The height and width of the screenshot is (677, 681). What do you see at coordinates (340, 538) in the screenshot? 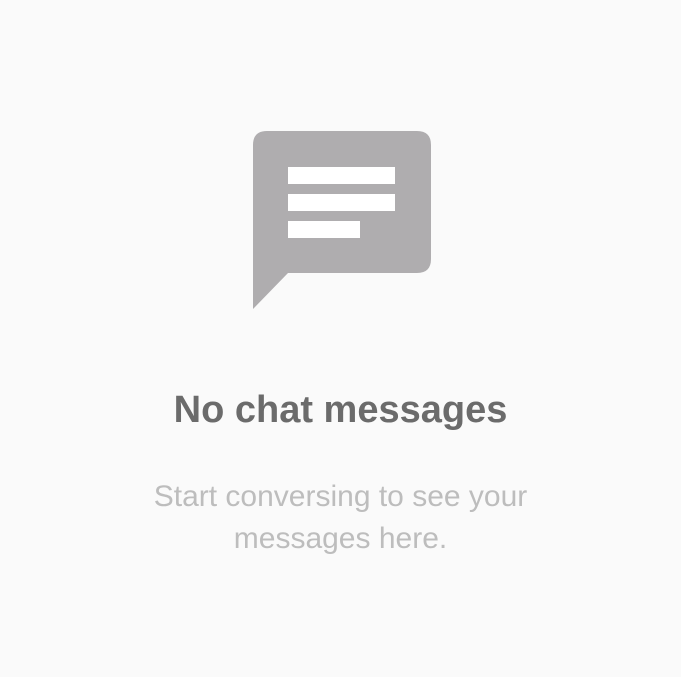
I see `subtitle-line-2: messages here.` at bounding box center [340, 538].